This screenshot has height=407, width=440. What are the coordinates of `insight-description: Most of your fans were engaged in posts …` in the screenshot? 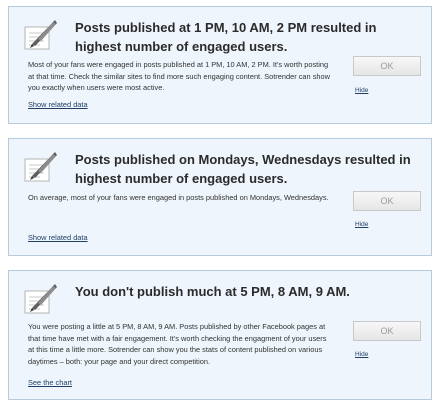 It's located at (179, 76).